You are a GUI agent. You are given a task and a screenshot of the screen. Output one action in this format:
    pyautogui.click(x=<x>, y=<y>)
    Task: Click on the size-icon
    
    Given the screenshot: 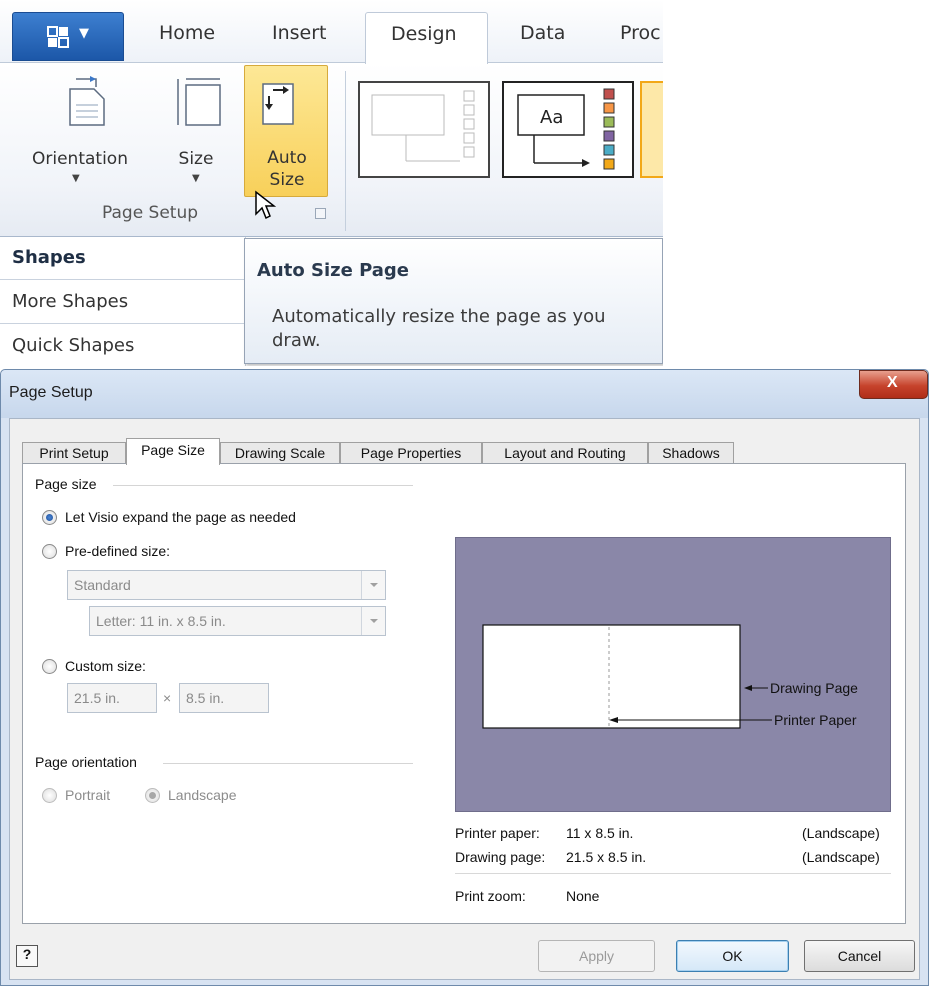 What is the action you would take?
    pyautogui.click(x=199, y=102)
    